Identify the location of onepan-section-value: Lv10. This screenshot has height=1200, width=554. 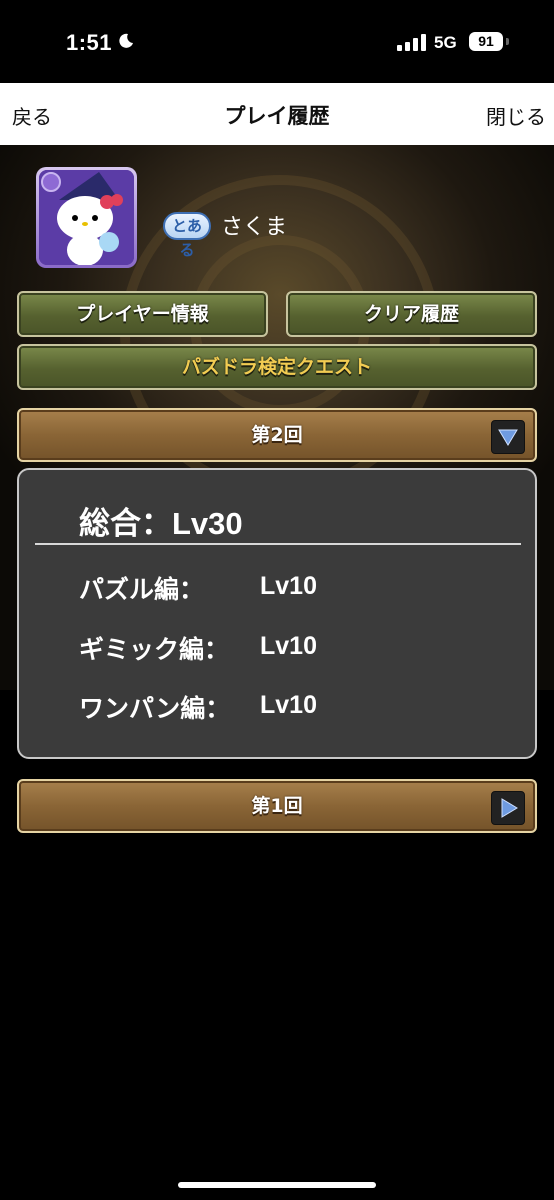
(288, 705).